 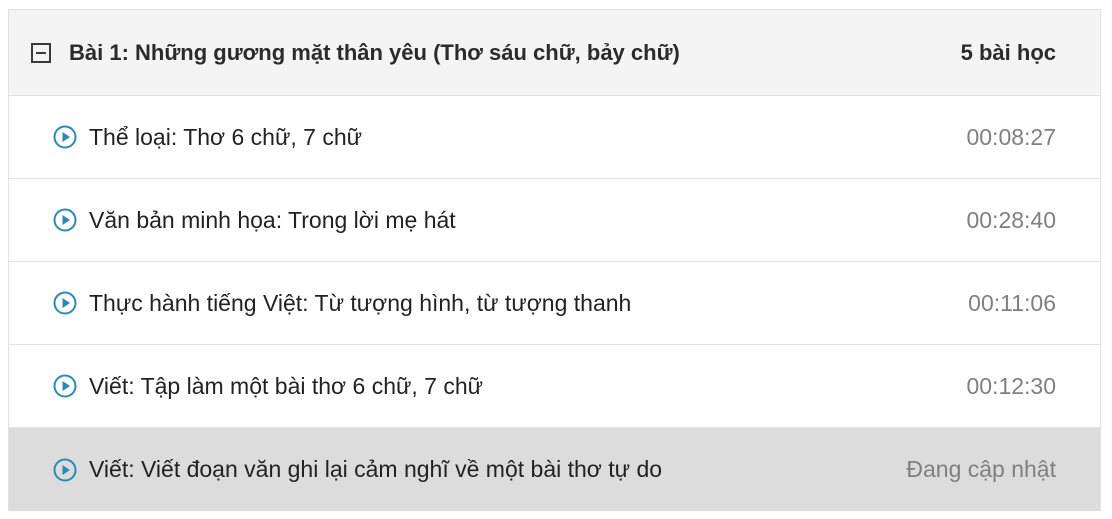 I want to click on minus-square-icon, so click(x=41, y=52).